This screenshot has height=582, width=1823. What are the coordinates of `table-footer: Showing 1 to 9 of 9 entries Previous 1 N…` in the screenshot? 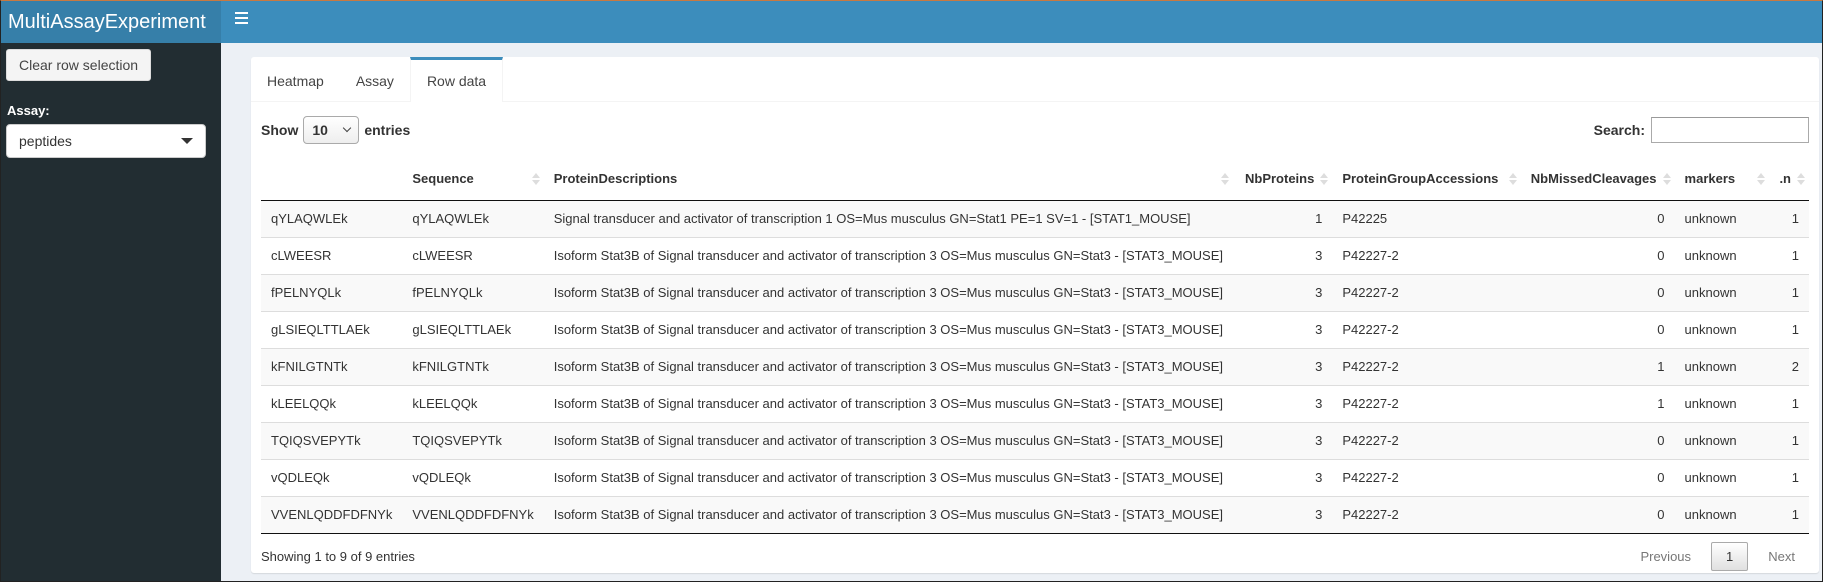 It's located at (1035, 556).